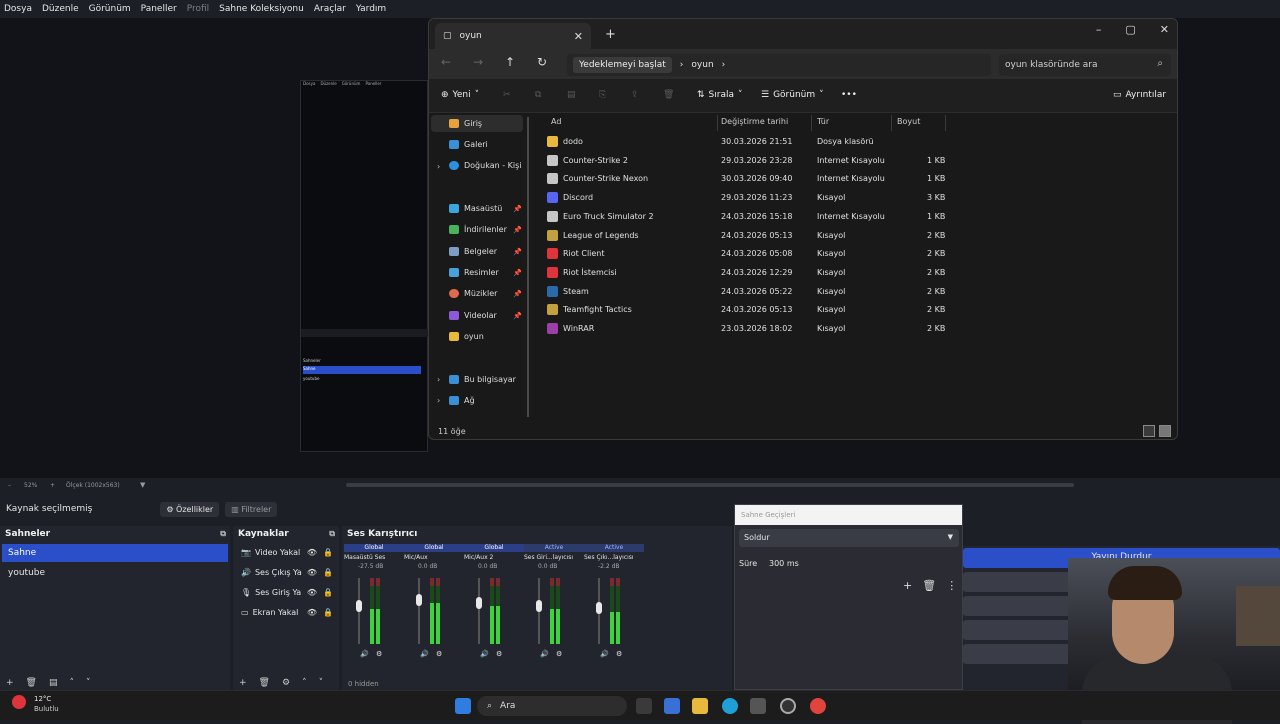 Image resolution: width=1280 pixels, height=724 pixels. What do you see at coordinates (823, 121) in the screenshot?
I see `column-type: Tür` at bounding box center [823, 121].